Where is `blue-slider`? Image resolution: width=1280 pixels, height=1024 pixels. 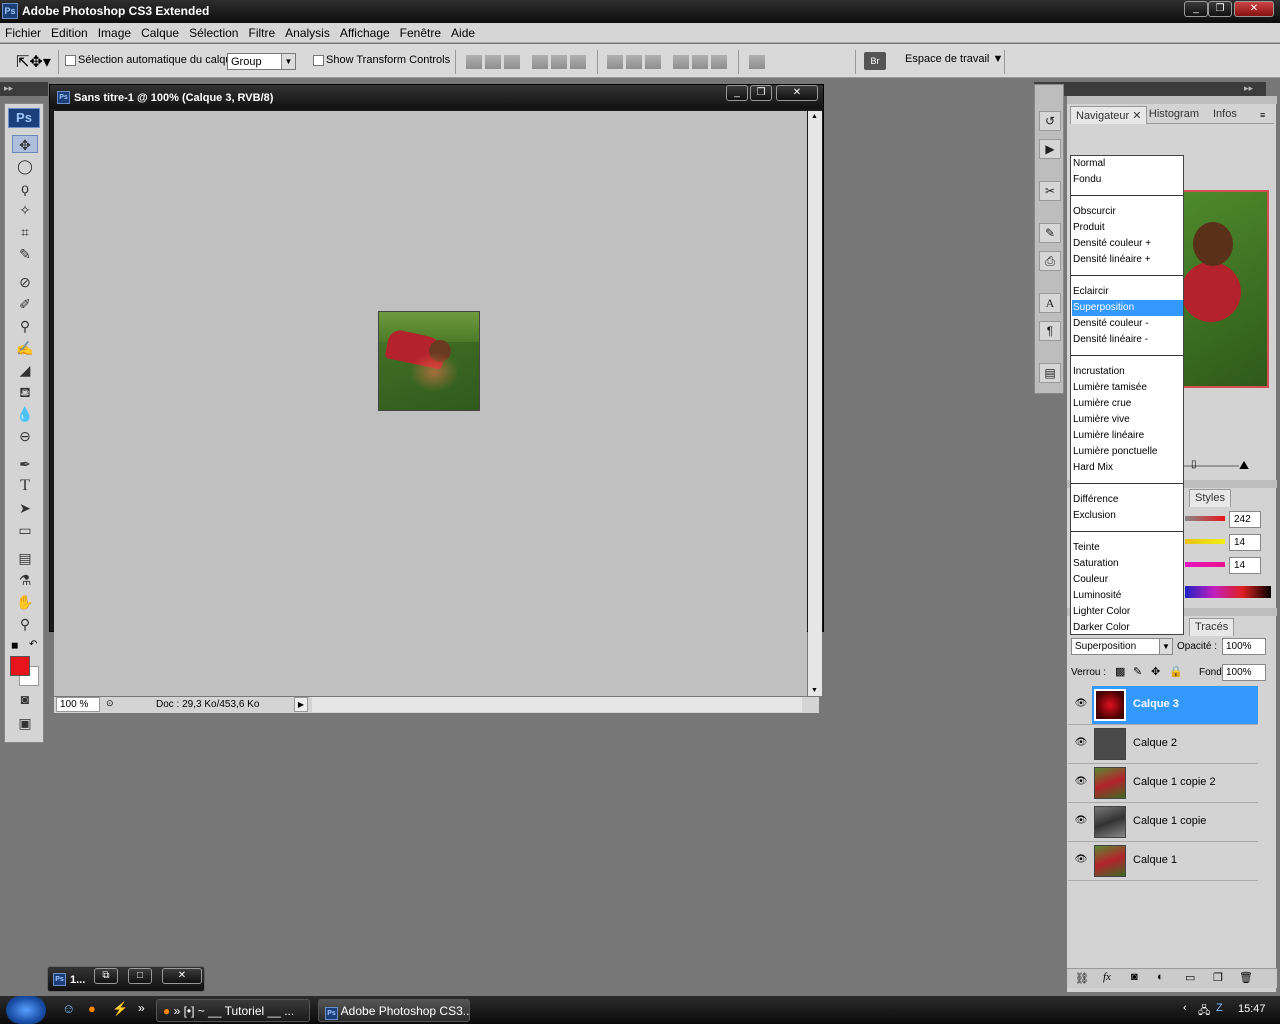
blue-slider is located at coordinates (1205, 564).